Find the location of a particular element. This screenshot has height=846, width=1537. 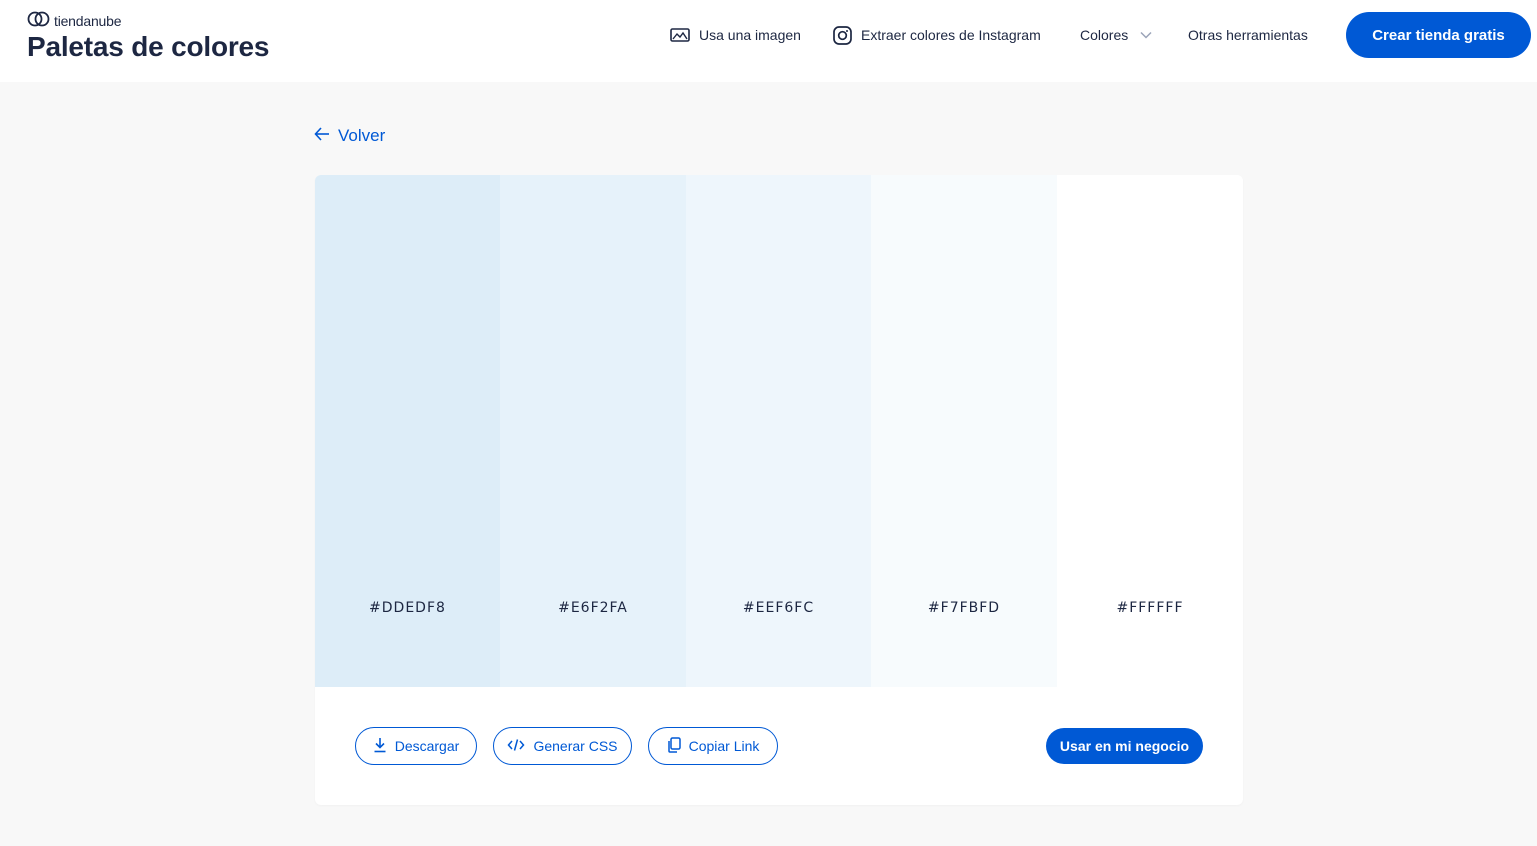

code-icon is located at coordinates (516, 746).